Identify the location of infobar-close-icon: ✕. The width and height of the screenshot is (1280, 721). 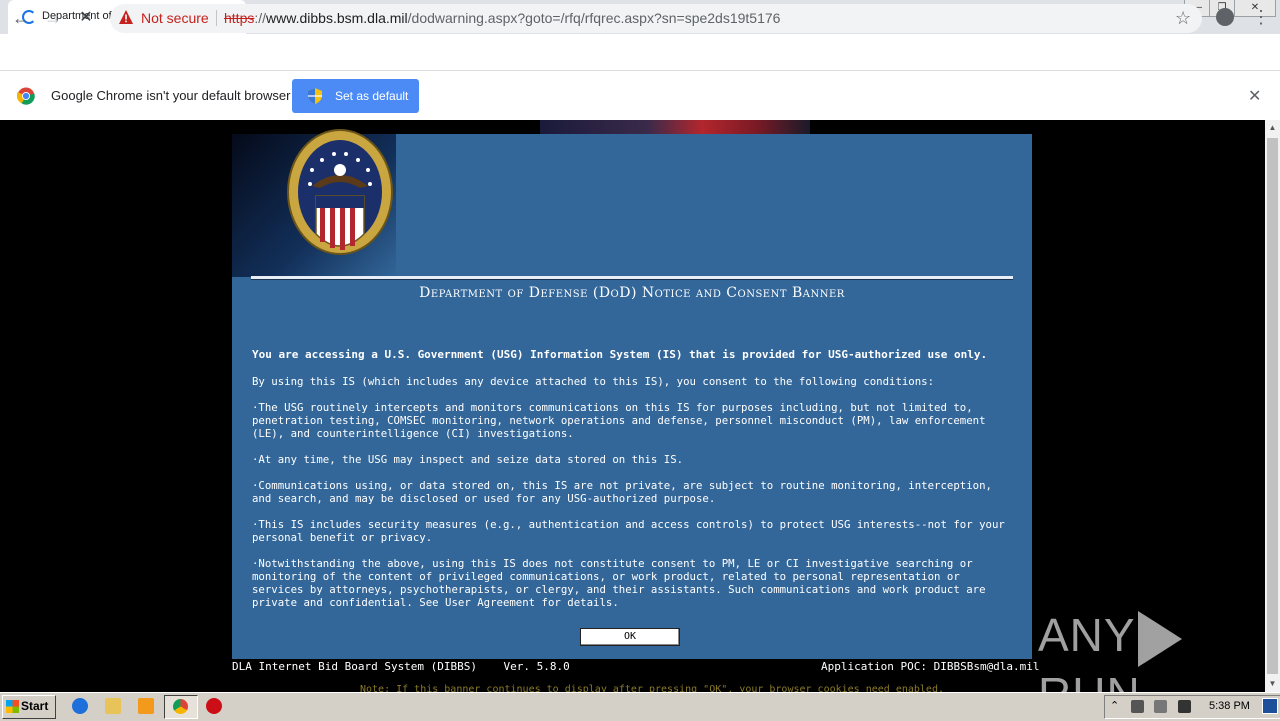
(1254, 96).